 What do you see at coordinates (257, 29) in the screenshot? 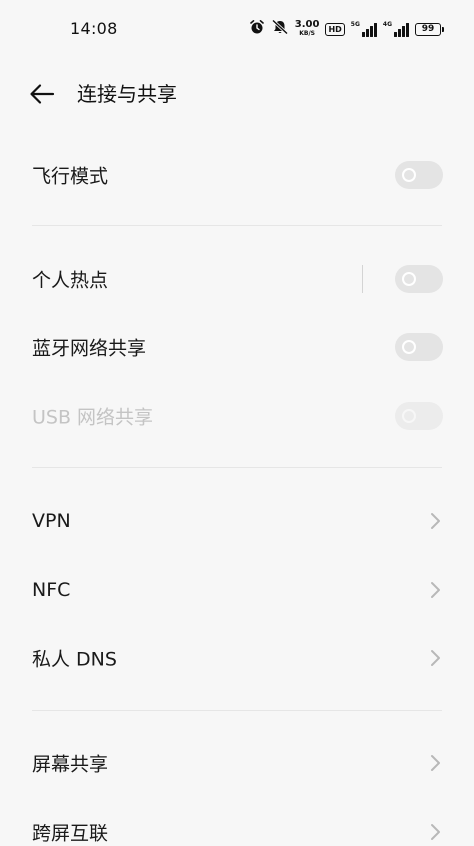
I see `alarm-icon` at bounding box center [257, 29].